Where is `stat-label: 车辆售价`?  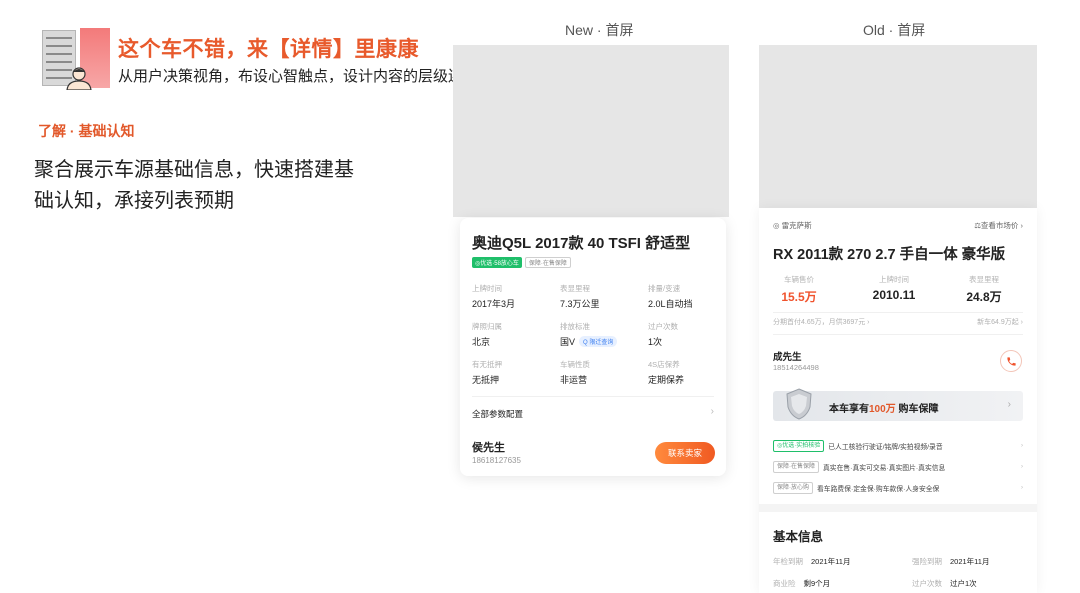
stat-label: 车辆售价 is located at coordinates (799, 279).